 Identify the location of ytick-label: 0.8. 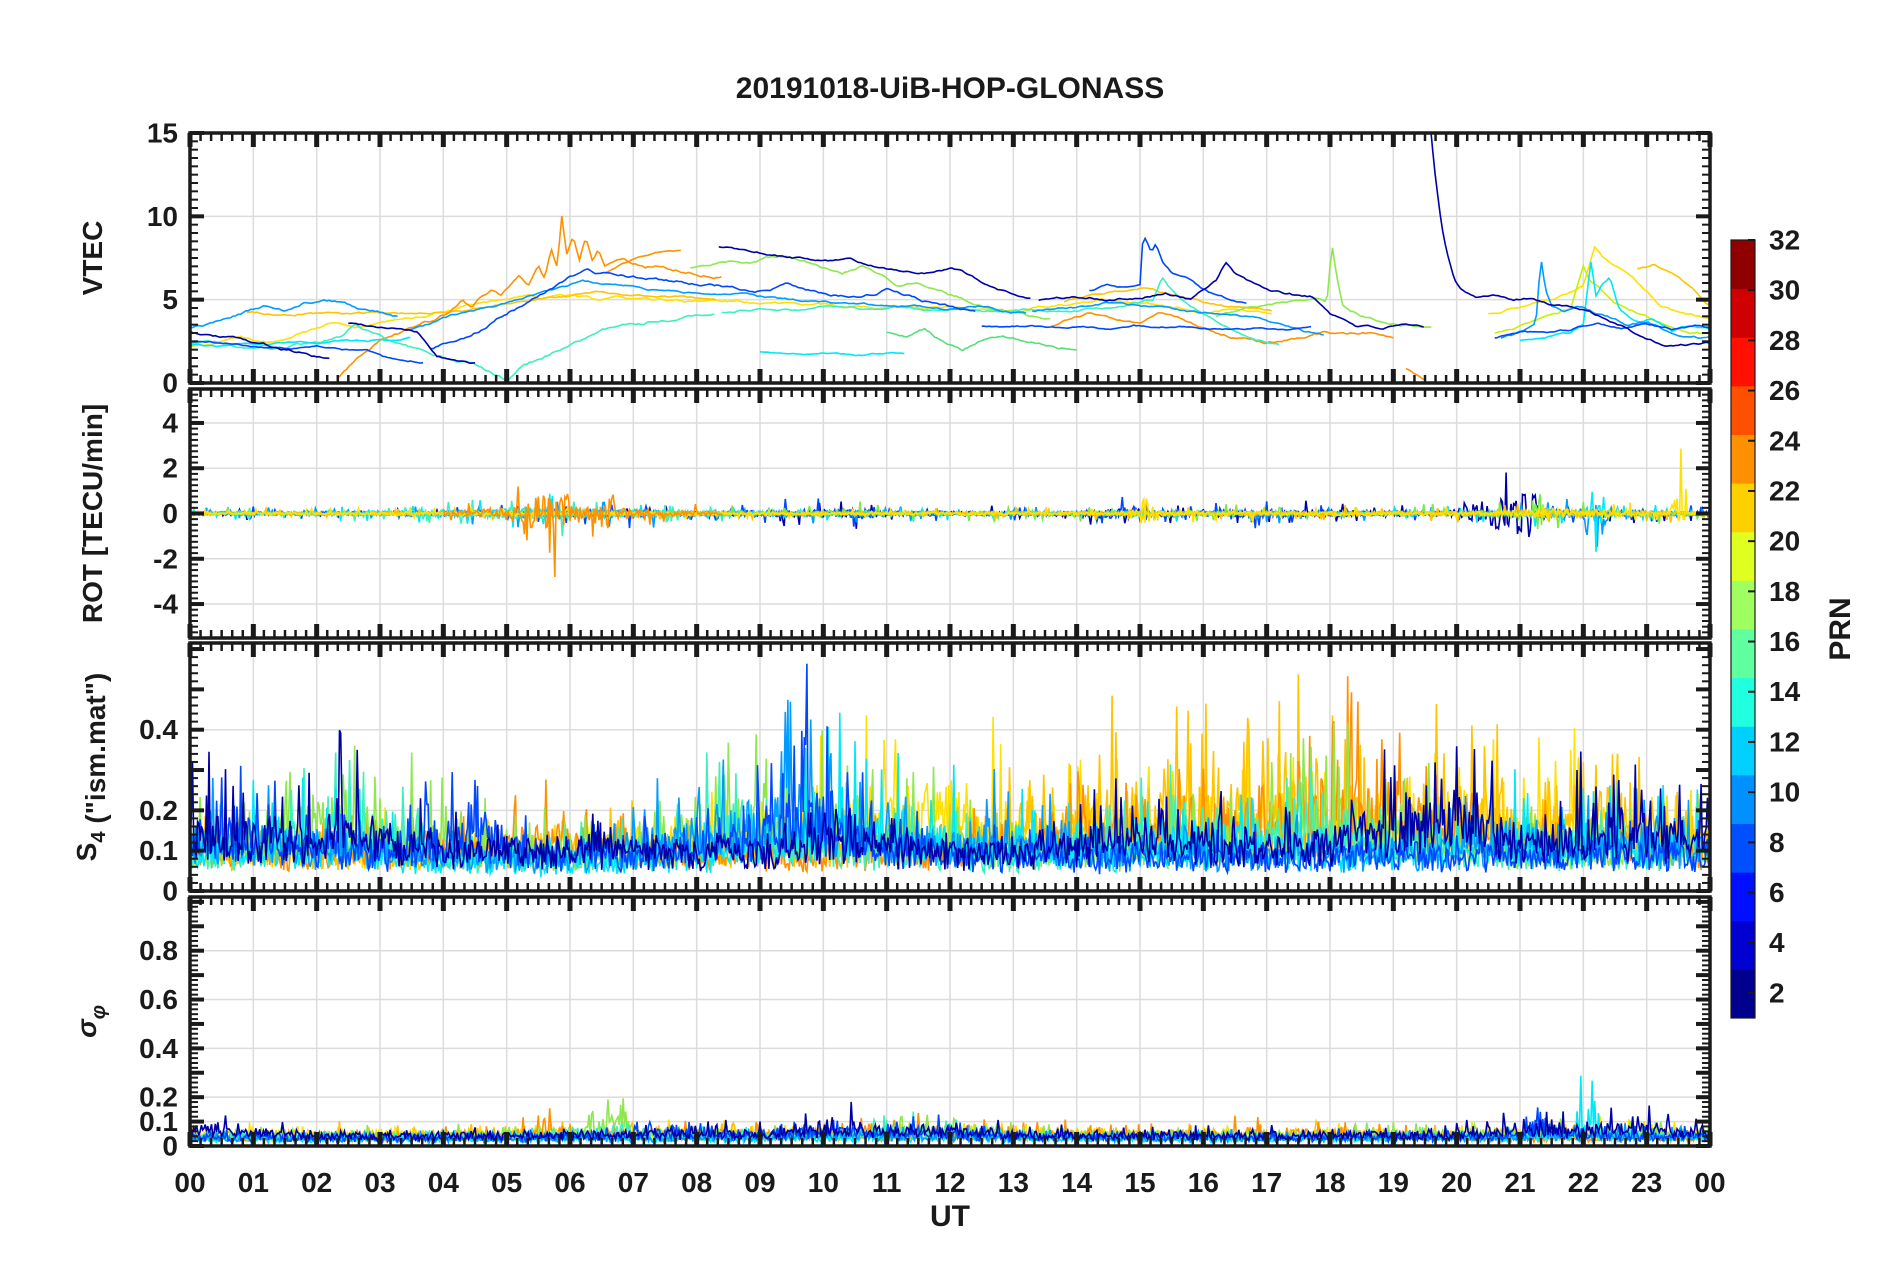
(158, 950).